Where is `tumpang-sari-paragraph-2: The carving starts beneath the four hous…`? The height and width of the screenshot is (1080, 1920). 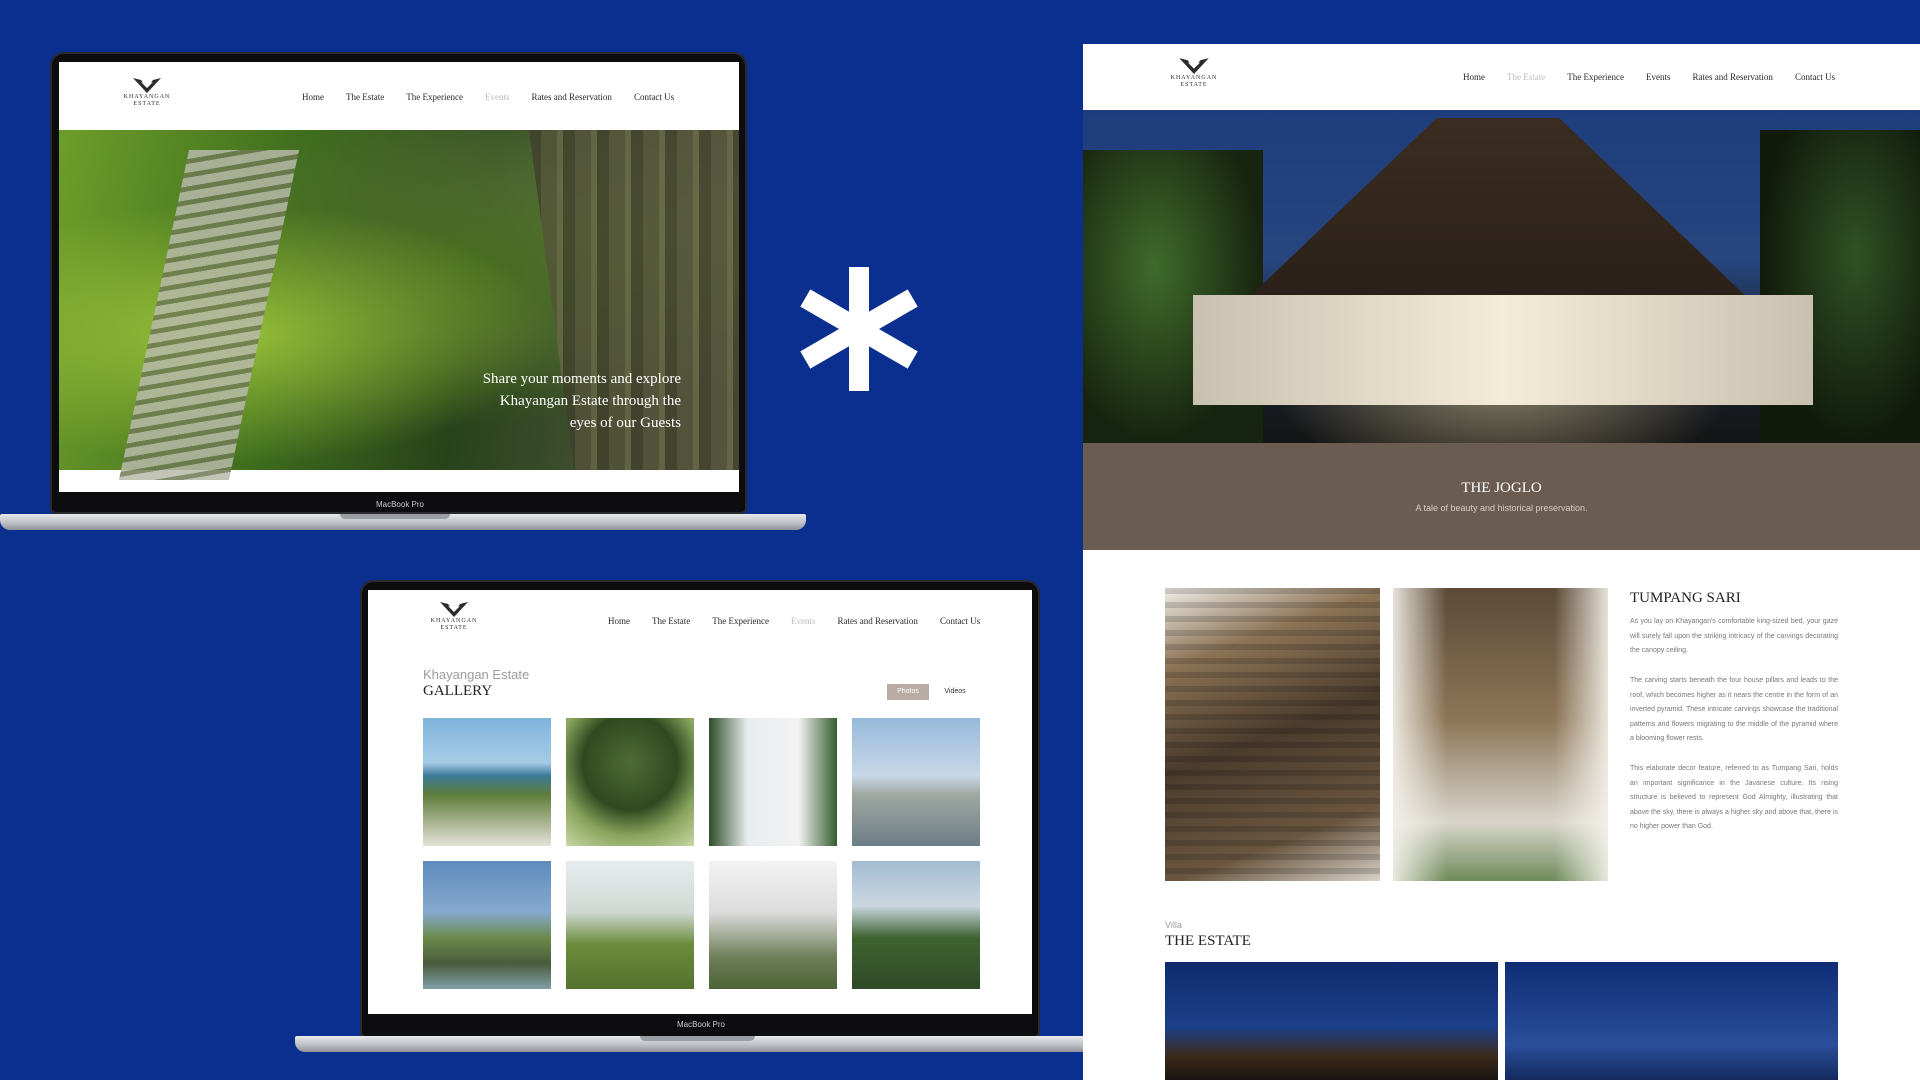
tumpang-sari-paragraph-2: The carving starts beneath the four hous… is located at coordinates (1734, 709).